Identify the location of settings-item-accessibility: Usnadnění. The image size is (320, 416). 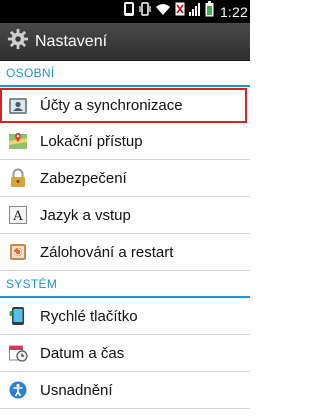
(125, 390).